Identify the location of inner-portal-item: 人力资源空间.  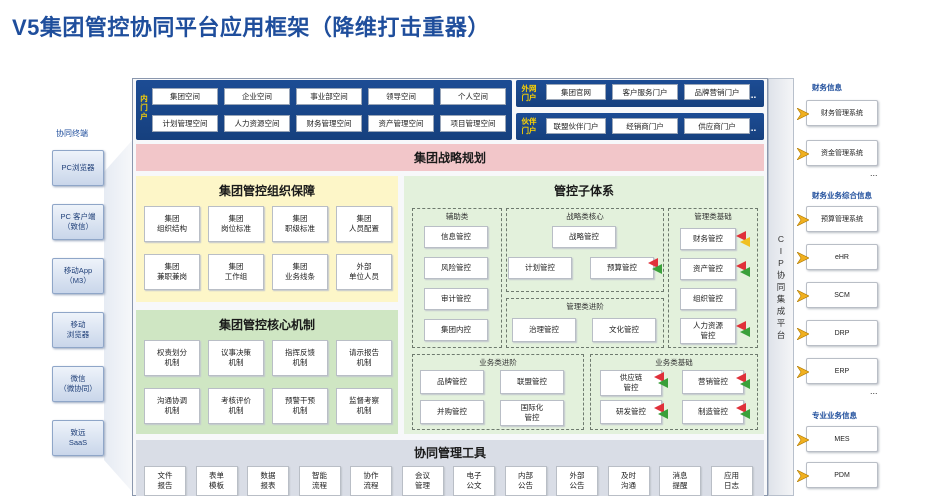
(257, 123).